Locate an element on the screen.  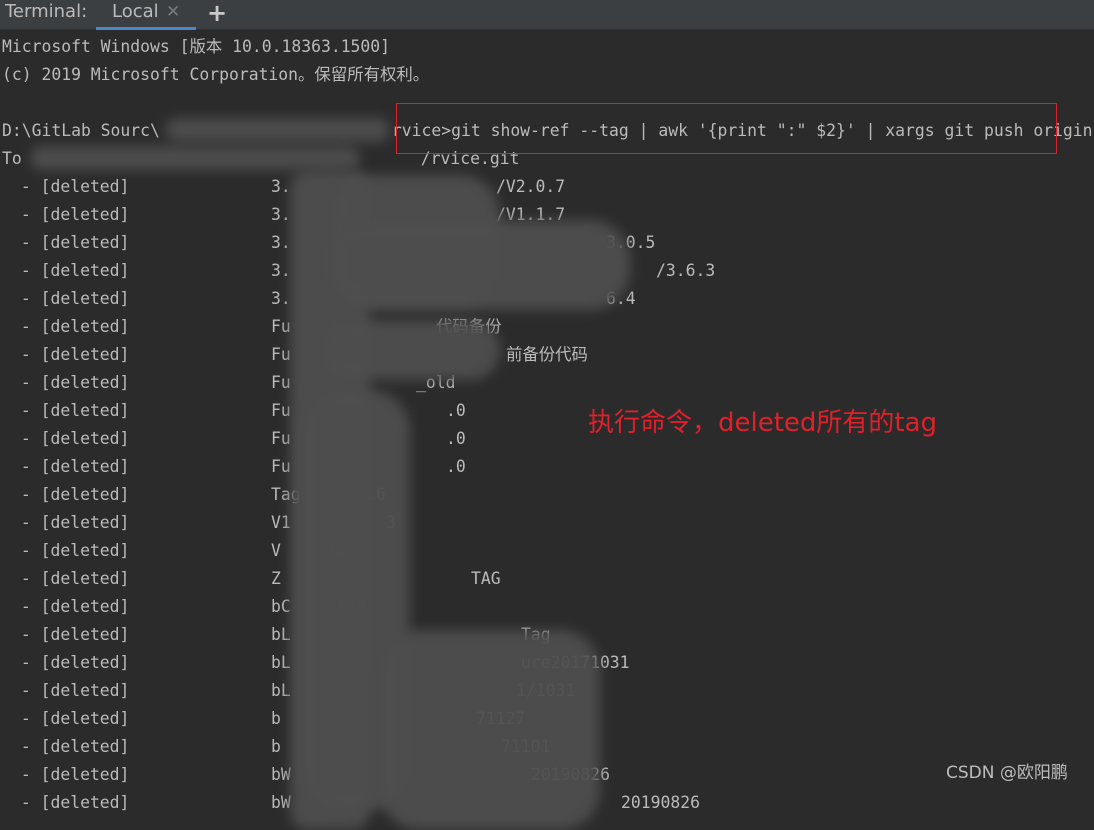
deleted-row: - [deleted] 3. /V2.0.7 is located at coordinates (500, 187).